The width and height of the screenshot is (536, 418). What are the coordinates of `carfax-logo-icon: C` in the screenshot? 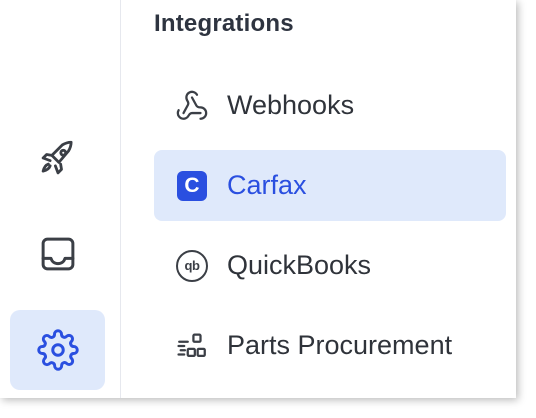 It's located at (192, 186).